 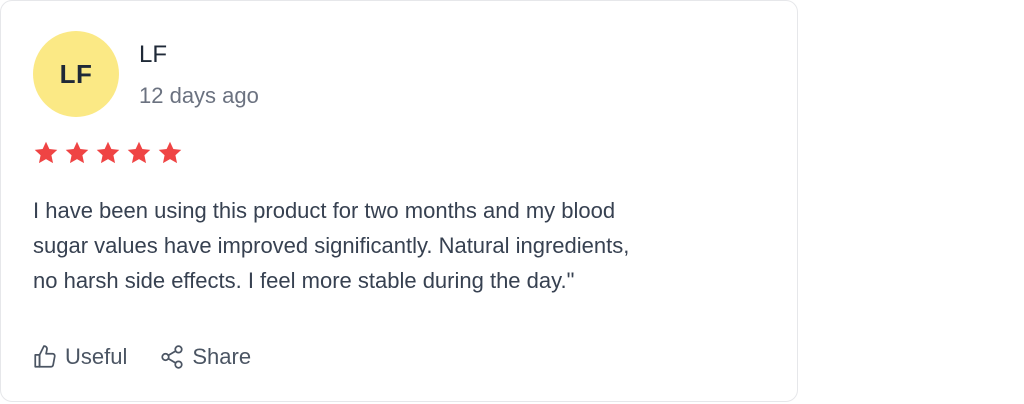 I want to click on thumbs-up-icon, so click(x=45, y=357).